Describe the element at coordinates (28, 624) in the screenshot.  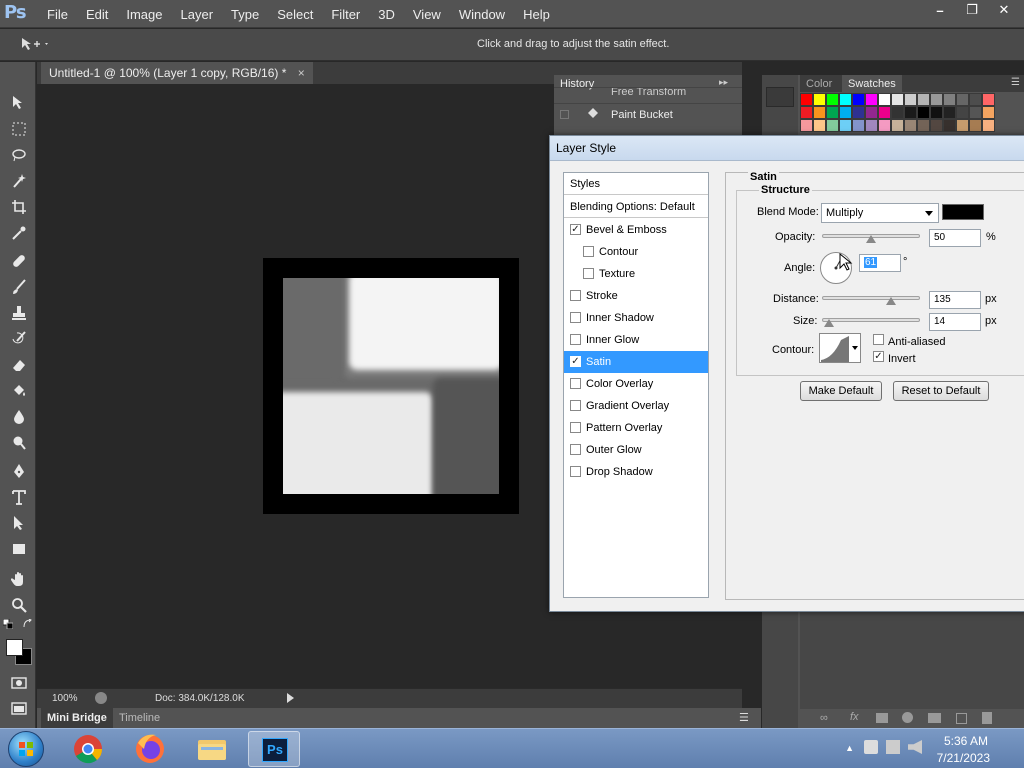
I see `swap-colors-icon` at that location.